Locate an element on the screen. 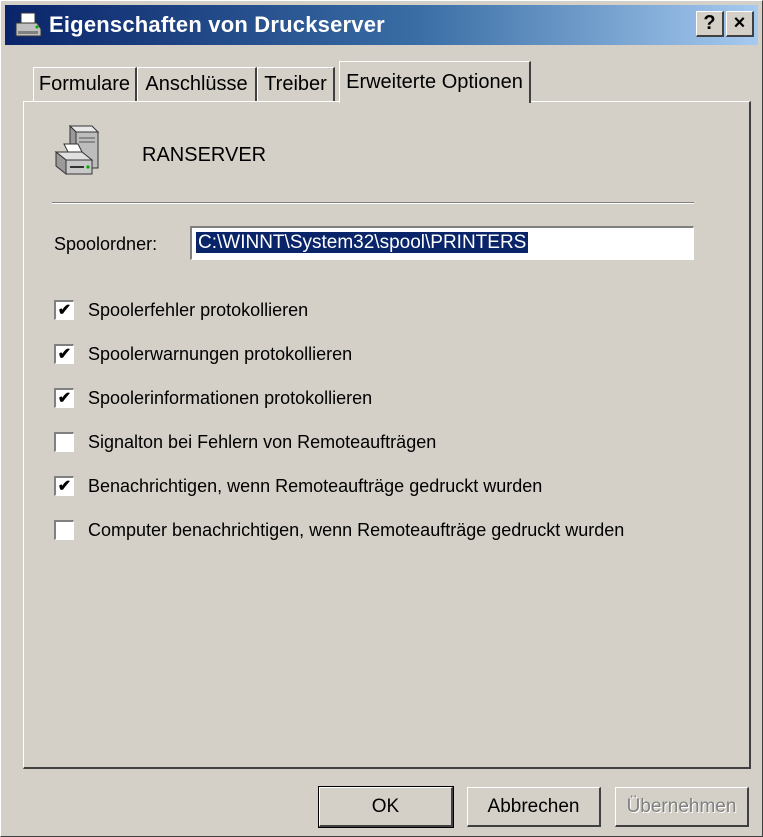 This screenshot has height=837, width=763. server-name: RANSERVER is located at coordinates (204, 155).